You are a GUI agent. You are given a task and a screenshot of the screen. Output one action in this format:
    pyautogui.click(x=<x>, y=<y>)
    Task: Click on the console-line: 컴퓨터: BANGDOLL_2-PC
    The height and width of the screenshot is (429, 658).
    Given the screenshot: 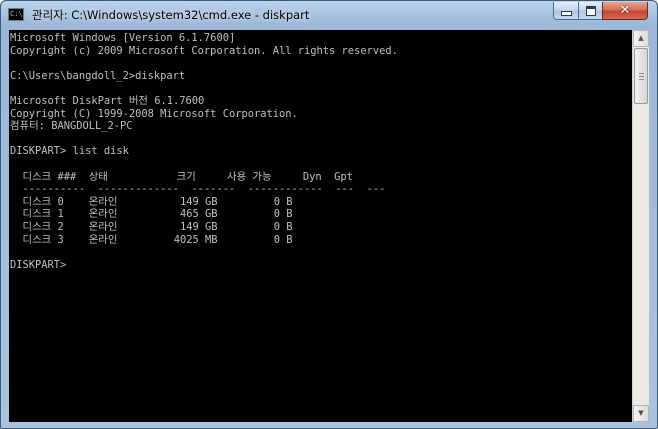 What is the action you would take?
    pyautogui.click(x=71, y=126)
    